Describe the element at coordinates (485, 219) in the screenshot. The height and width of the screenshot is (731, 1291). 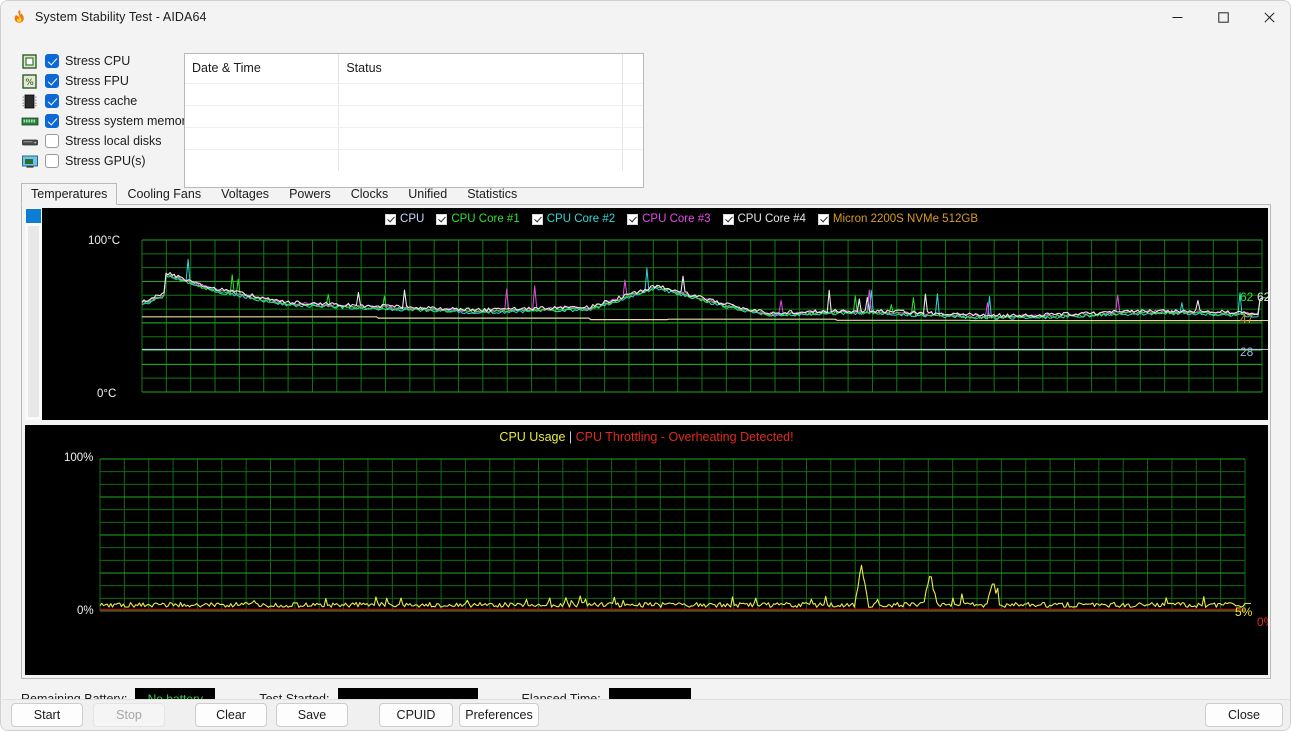
I see `legend-label: CPU Core #1` at that location.